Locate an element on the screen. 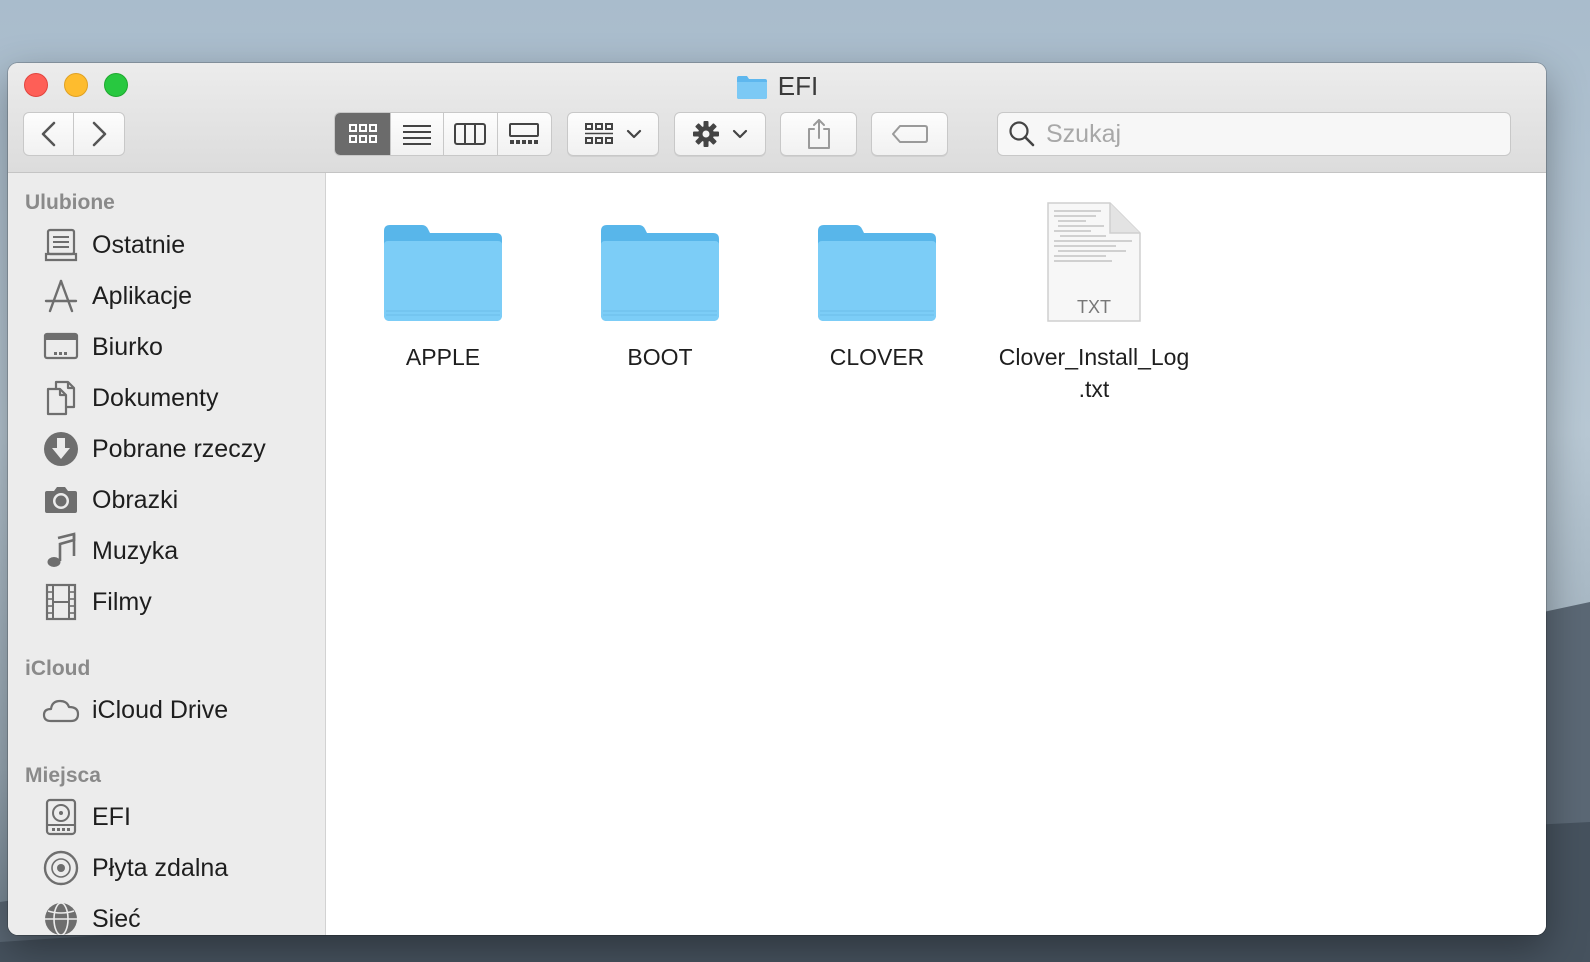 This screenshot has width=1590, height=962. window-title: EFI is located at coordinates (777, 86).